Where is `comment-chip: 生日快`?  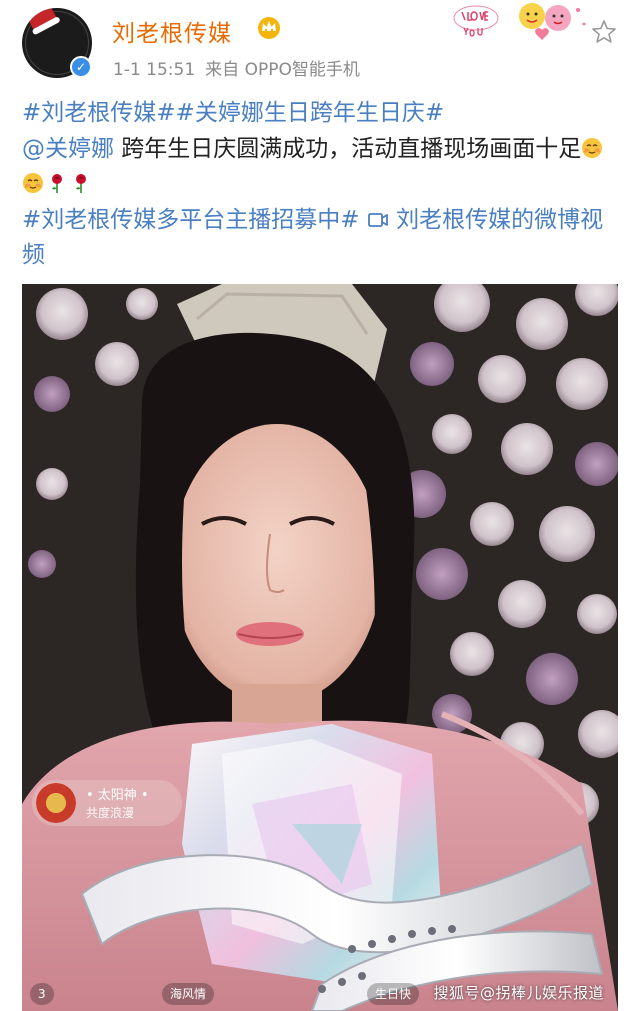 comment-chip: 生日快 is located at coordinates (393, 994).